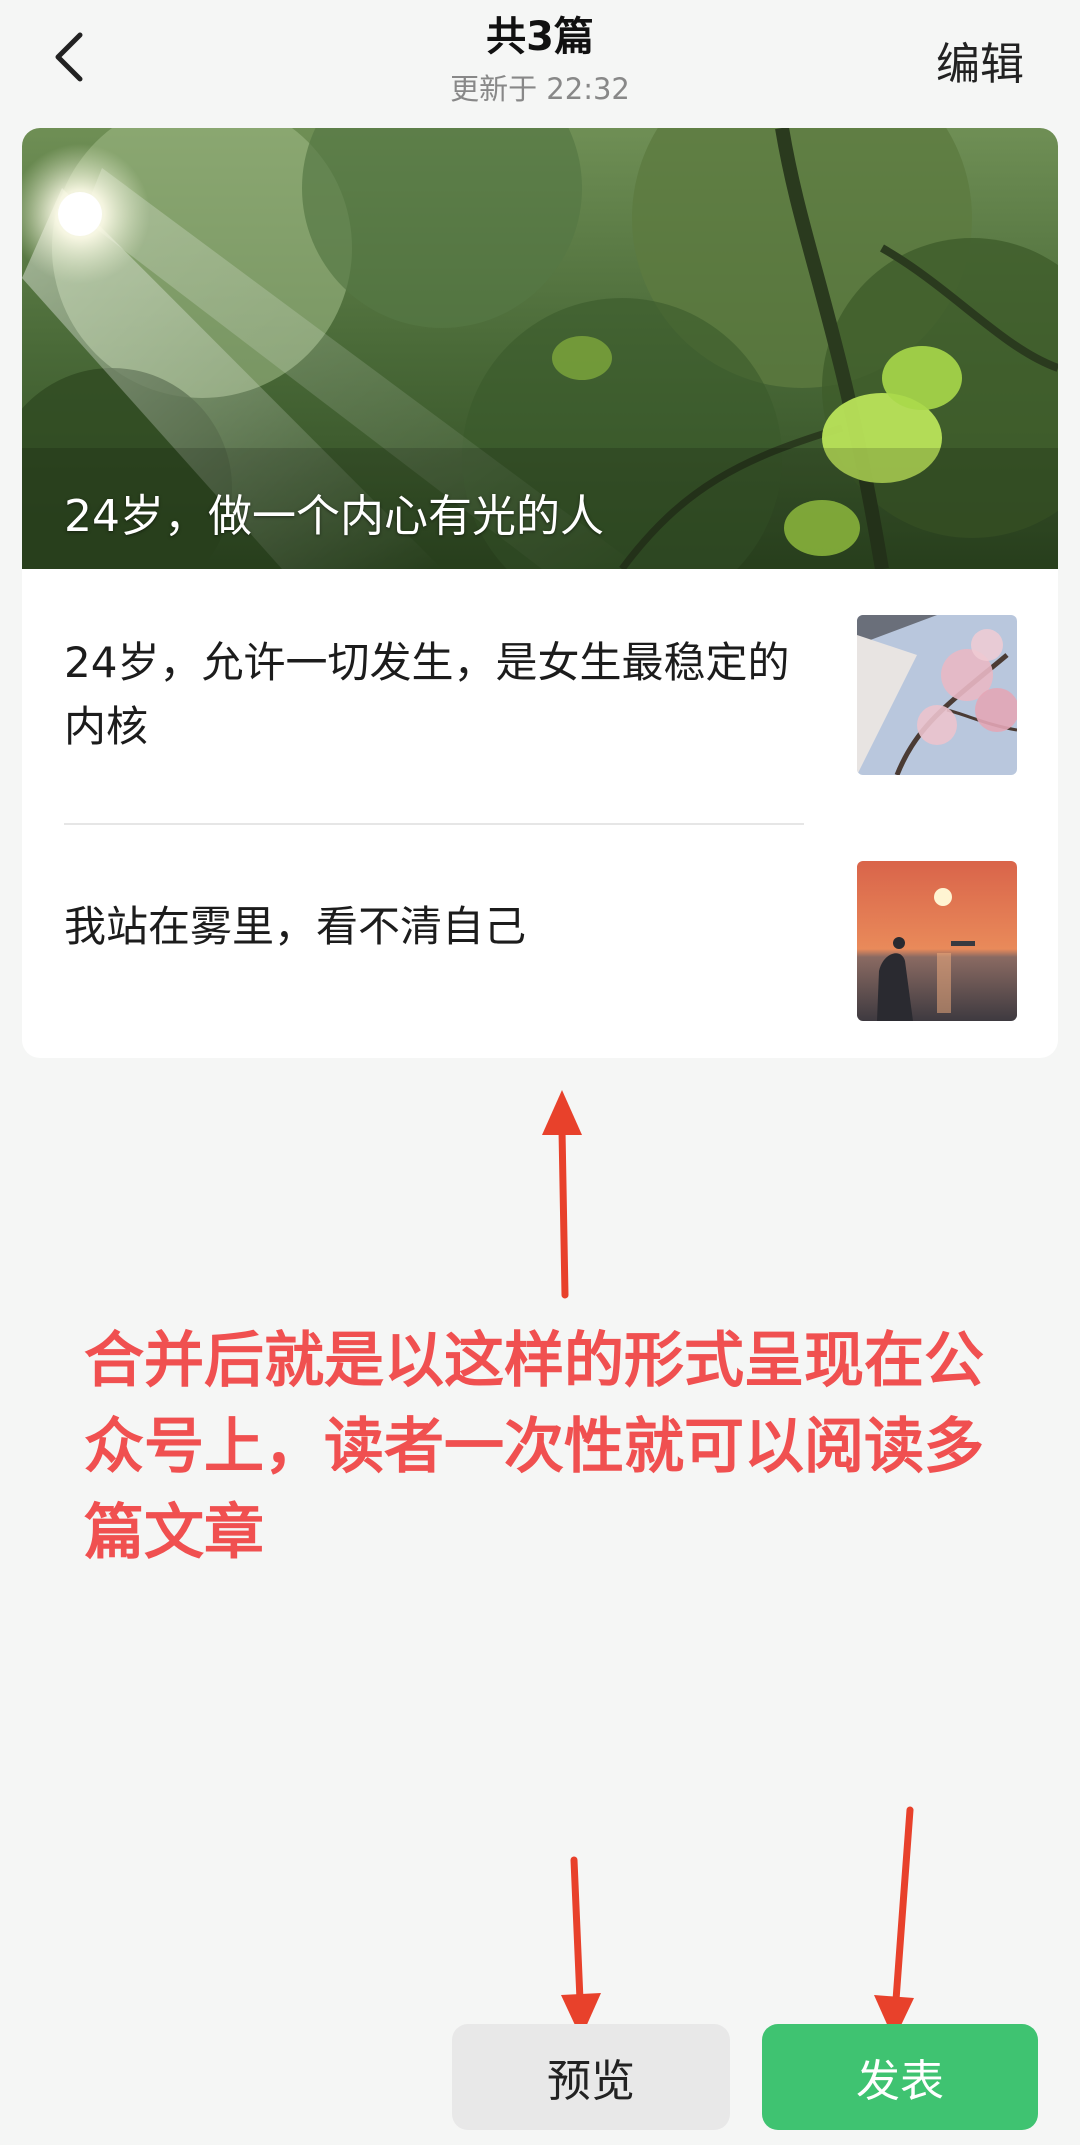 The image size is (1080, 2145). I want to click on page-title: 共3篇, so click(540, 37).